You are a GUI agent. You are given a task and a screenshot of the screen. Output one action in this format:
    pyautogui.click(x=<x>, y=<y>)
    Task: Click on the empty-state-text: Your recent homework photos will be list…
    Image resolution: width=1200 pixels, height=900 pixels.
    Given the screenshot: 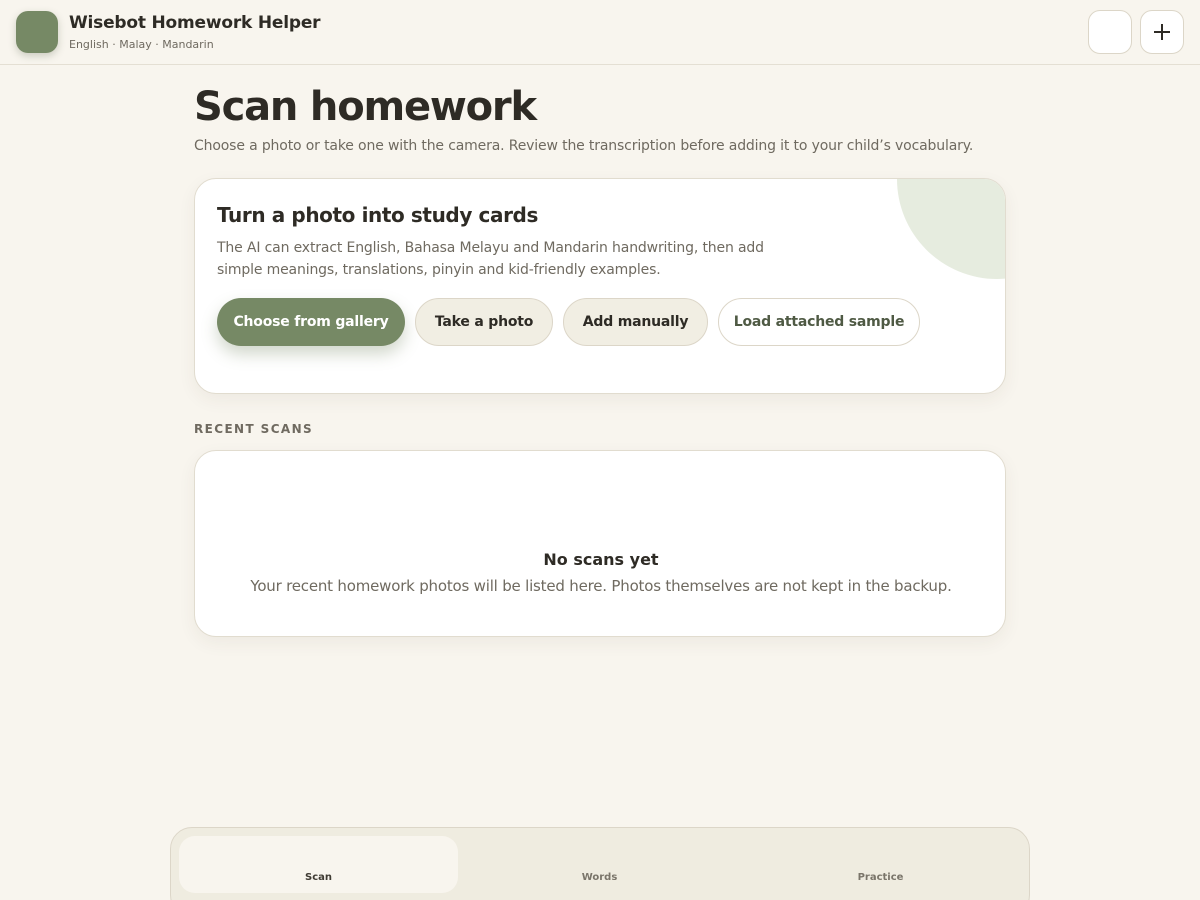 What is the action you would take?
    pyautogui.click(x=601, y=586)
    